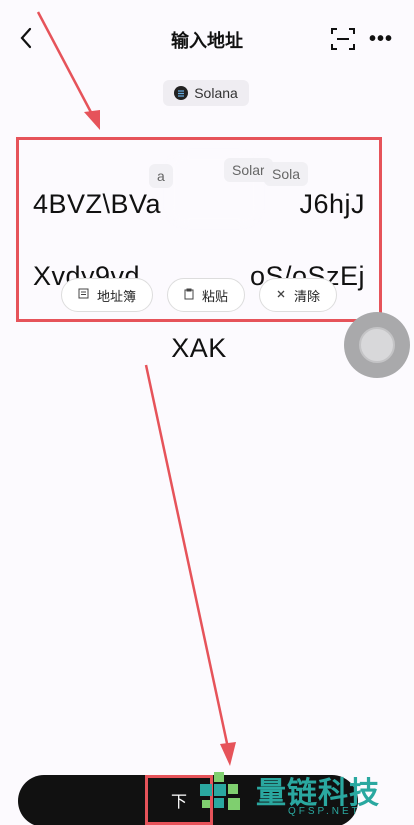 The width and height of the screenshot is (414, 825). I want to click on assistive-touch-inner, so click(377, 345).